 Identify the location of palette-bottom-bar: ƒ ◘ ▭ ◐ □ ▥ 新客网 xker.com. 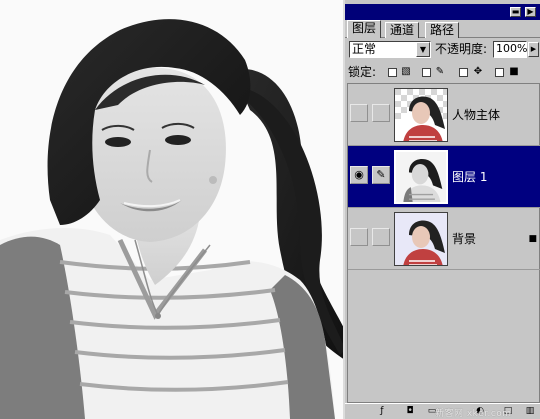
(442, 411).